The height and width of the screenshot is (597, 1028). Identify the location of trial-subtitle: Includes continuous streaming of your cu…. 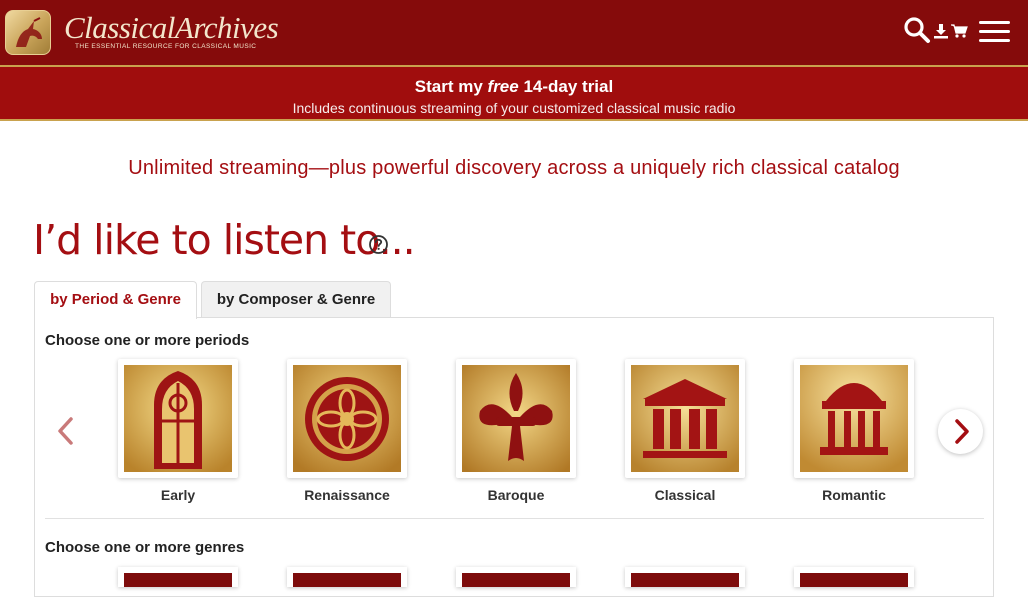
(514, 108).